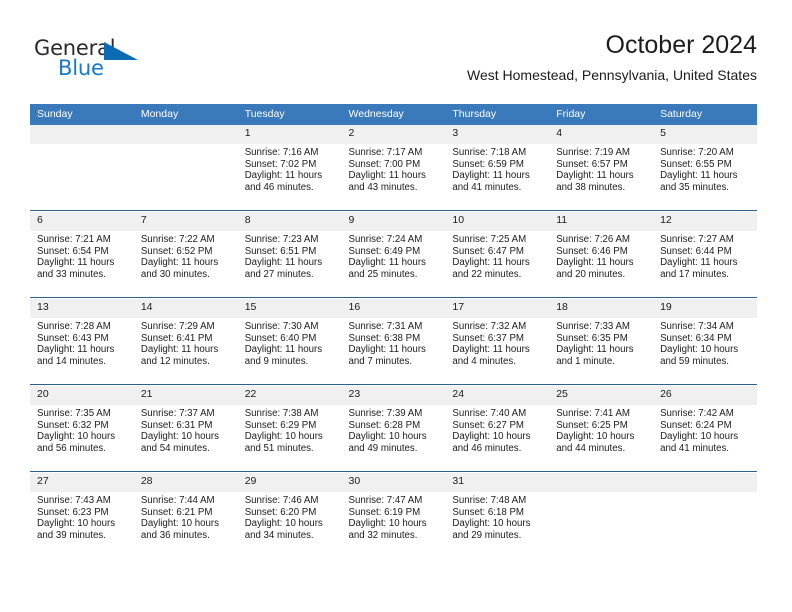 This screenshot has height=612, width=792. I want to click on day-number: 8, so click(289, 221).